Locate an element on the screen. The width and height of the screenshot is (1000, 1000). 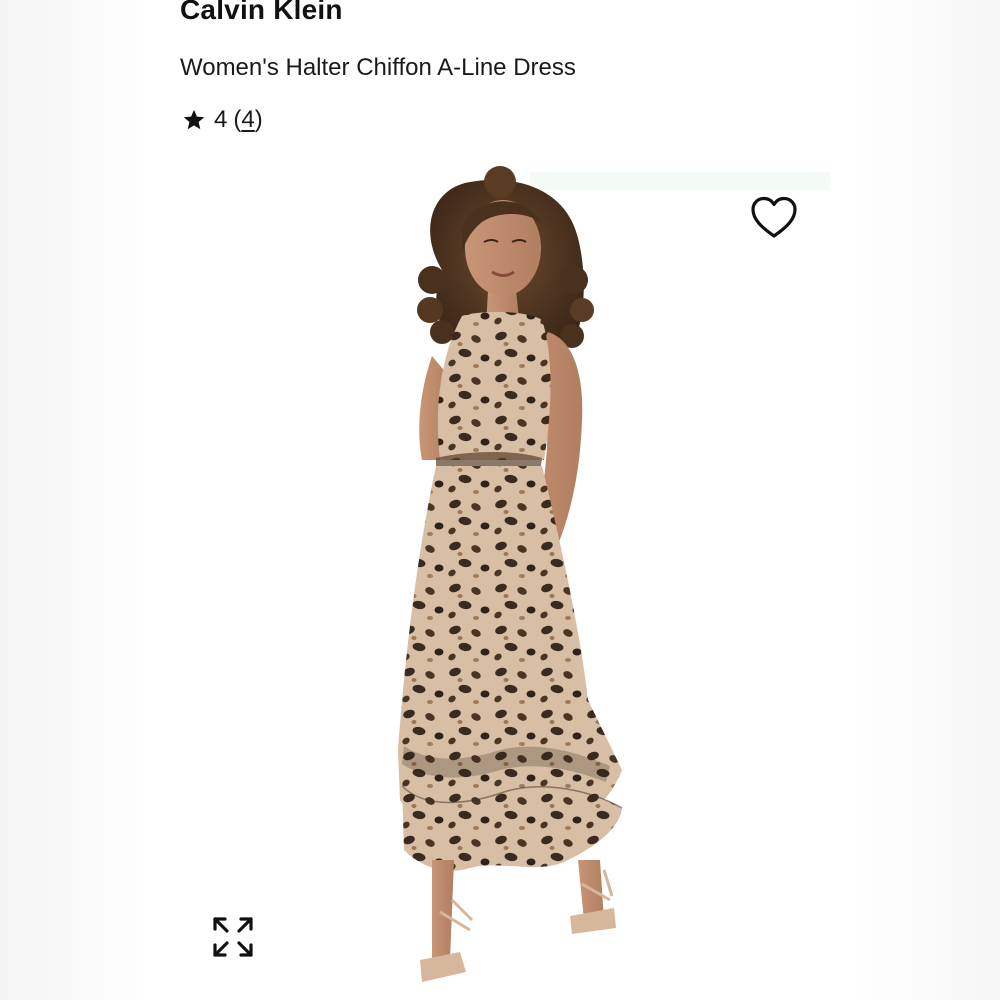
expand-icon is located at coordinates (233, 937).